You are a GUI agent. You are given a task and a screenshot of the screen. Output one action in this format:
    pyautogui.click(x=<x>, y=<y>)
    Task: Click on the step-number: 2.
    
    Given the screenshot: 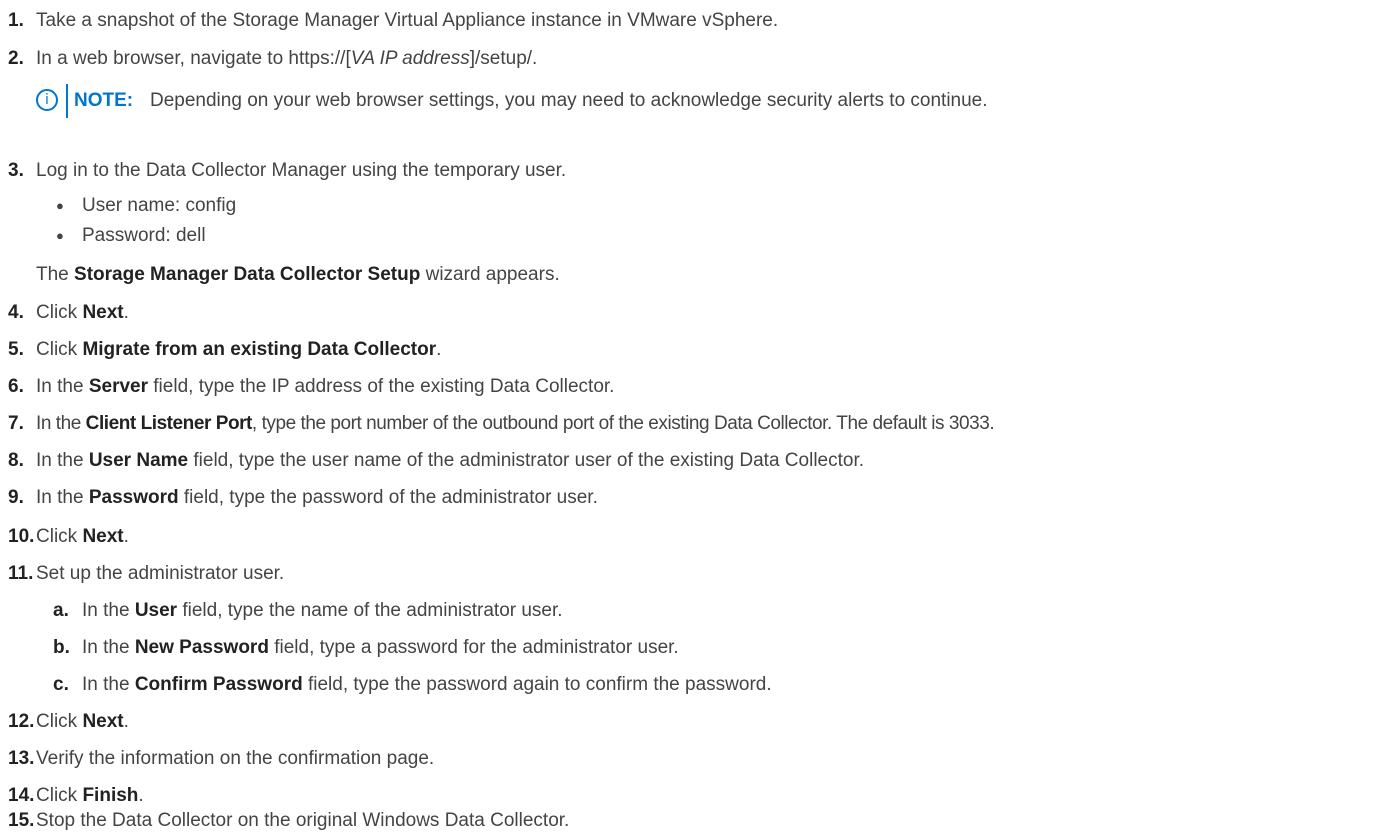 What is the action you would take?
    pyautogui.click(x=16, y=58)
    